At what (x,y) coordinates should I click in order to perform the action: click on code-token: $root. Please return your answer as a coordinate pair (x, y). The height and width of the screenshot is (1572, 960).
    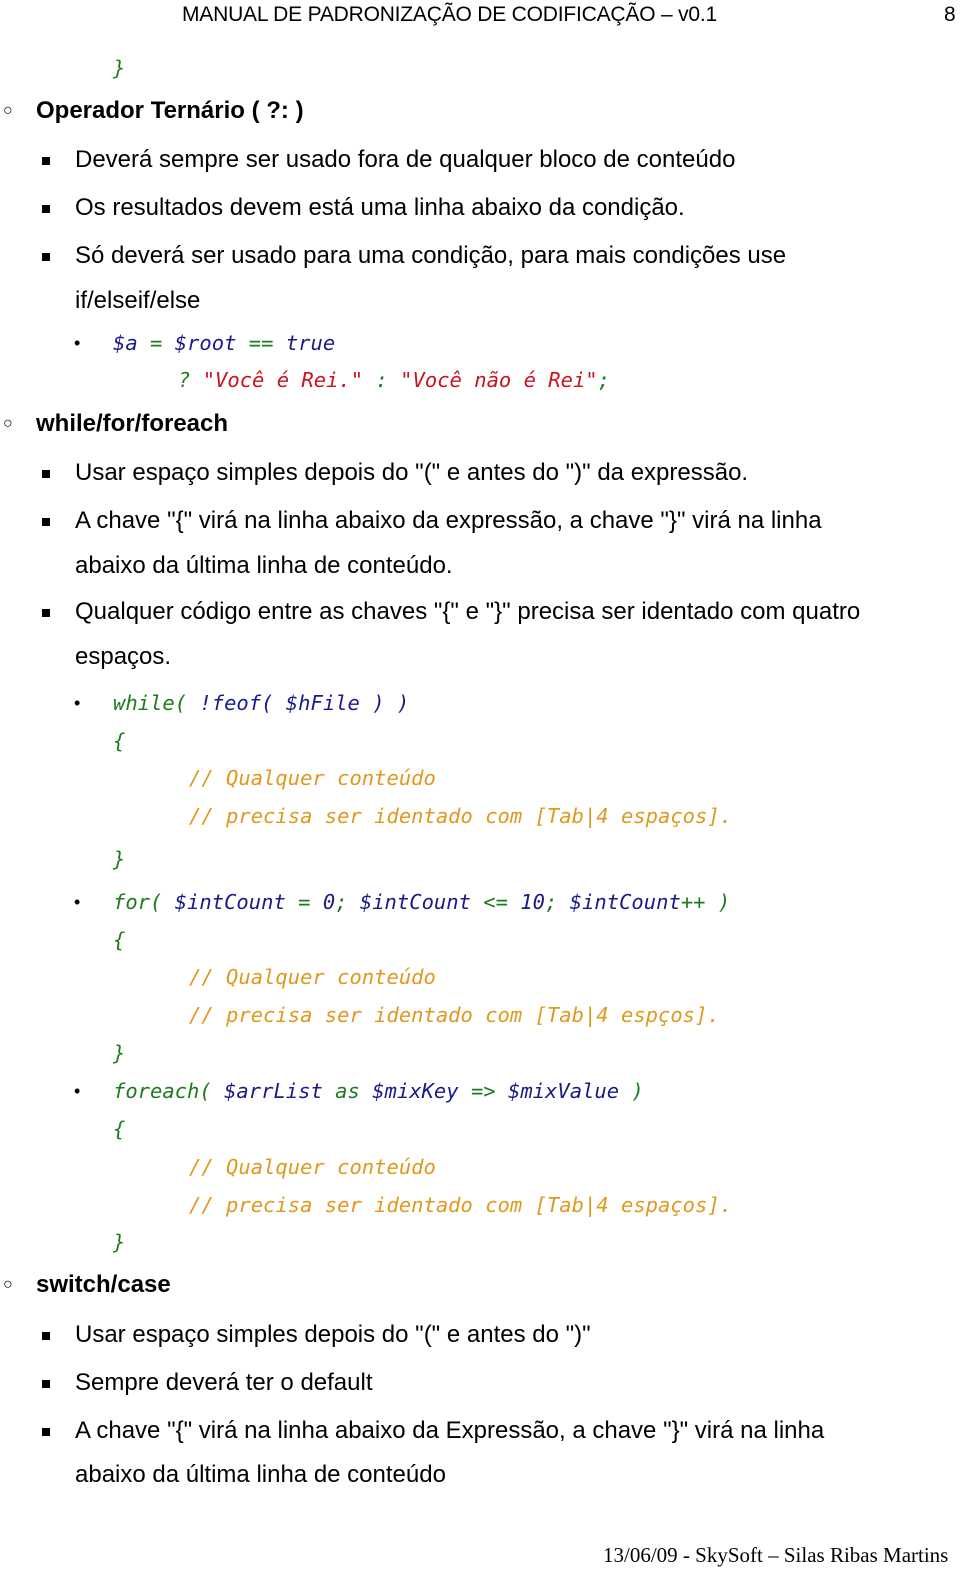
    Looking at the image, I should click on (205, 343).